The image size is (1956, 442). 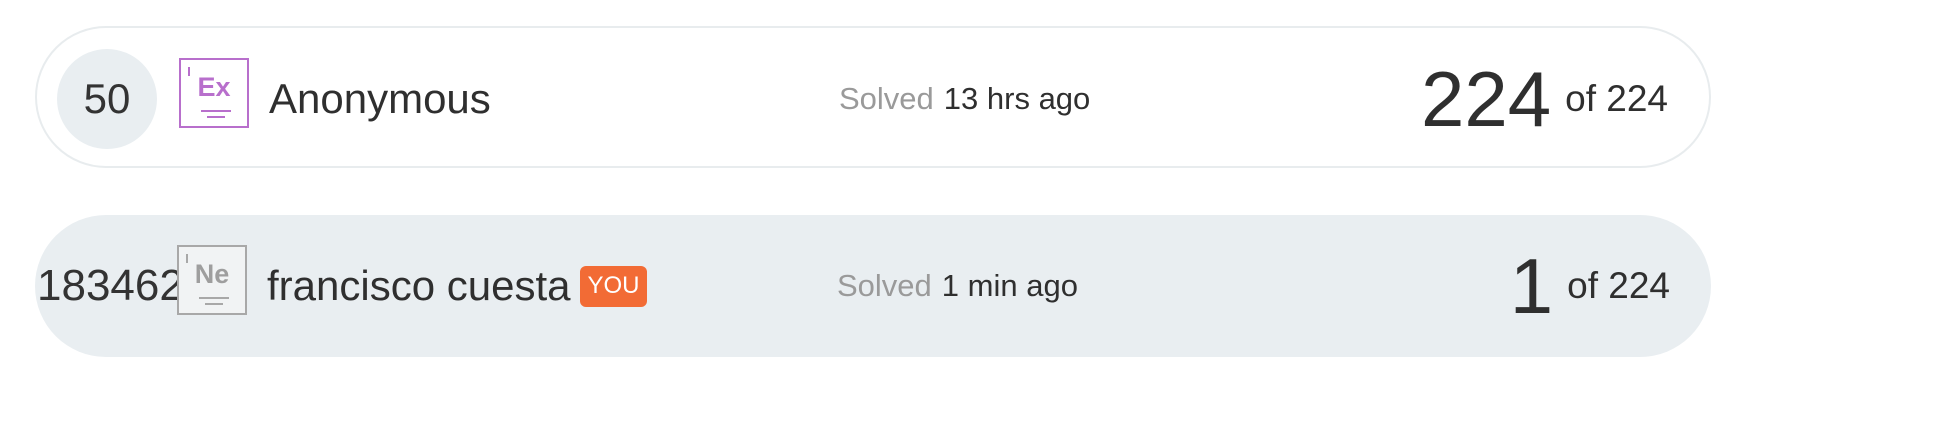 I want to click on rank-number: 50, so click(x=107, y=98).